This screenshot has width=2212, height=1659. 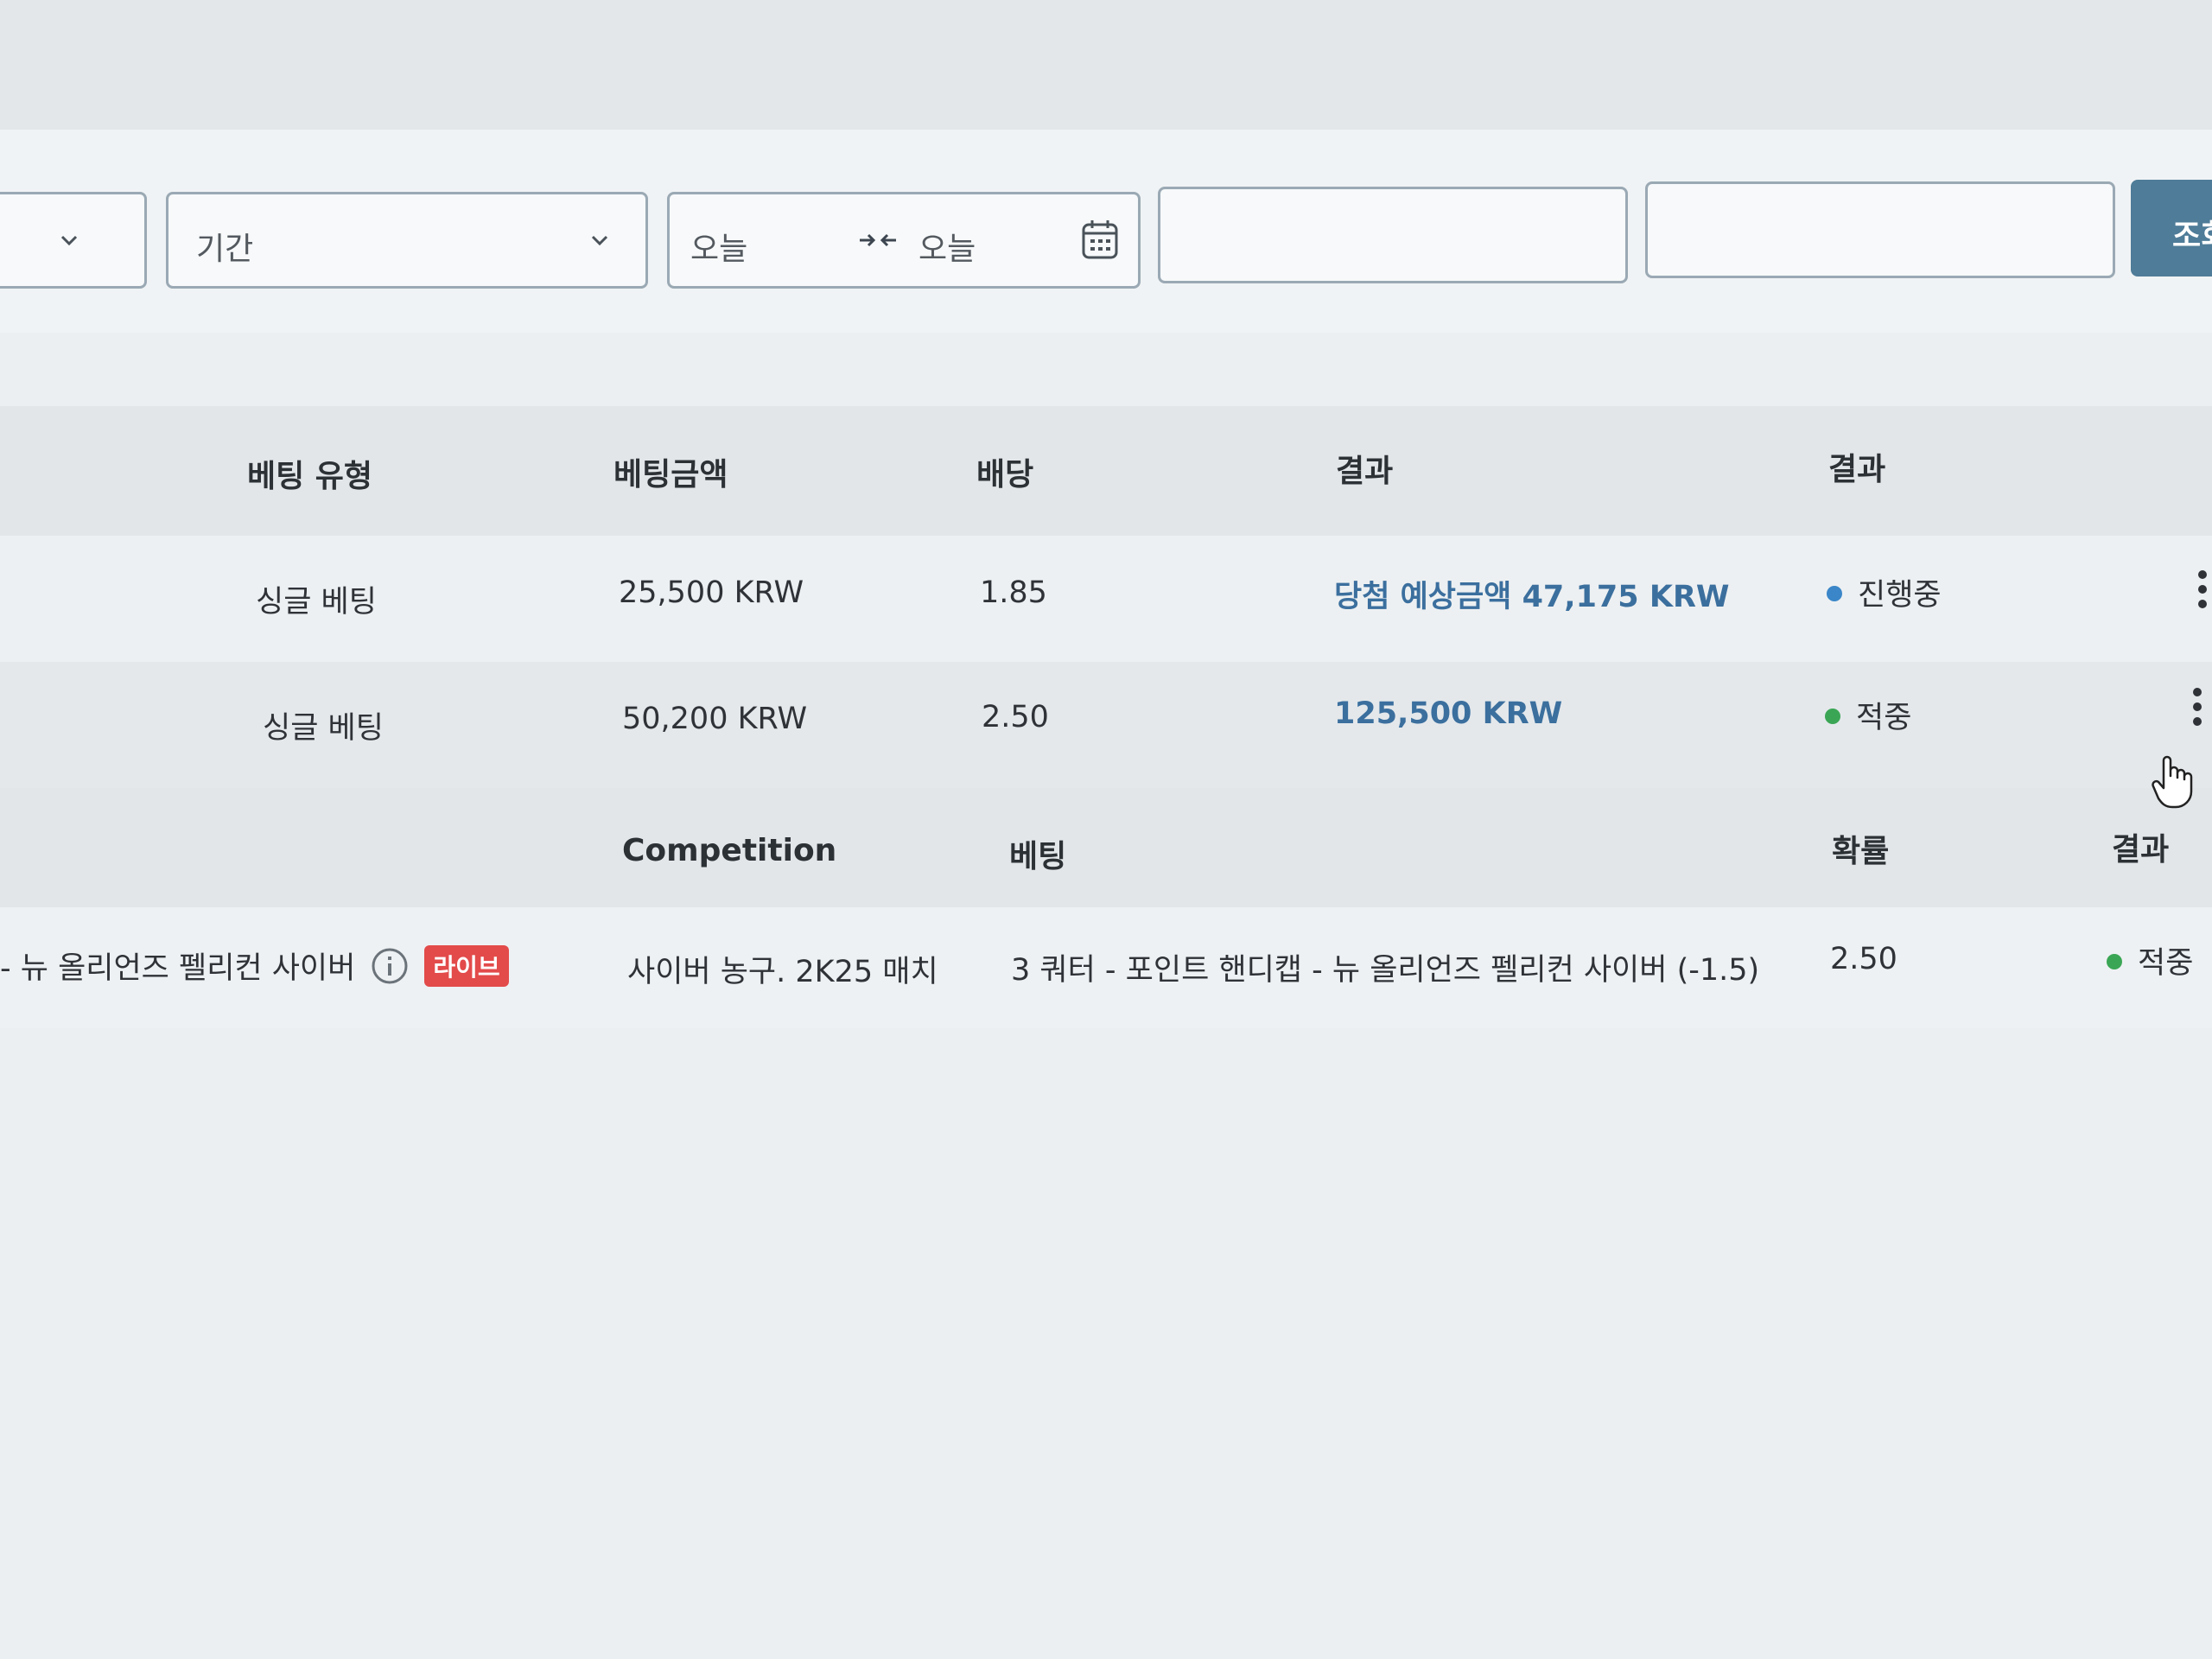 What do you see at coordinates (1015, 717) in the screenshot?
I see `odds: 2.50` at bounding box center [1015, 717].